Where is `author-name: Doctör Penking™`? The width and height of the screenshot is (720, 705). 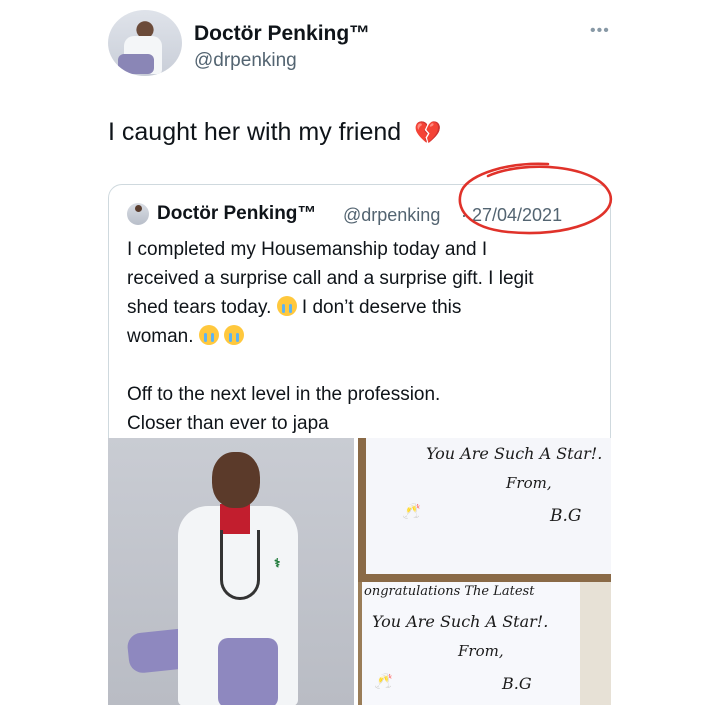 author-name: Doctör Penking™ is located at coordinates (282, 34).